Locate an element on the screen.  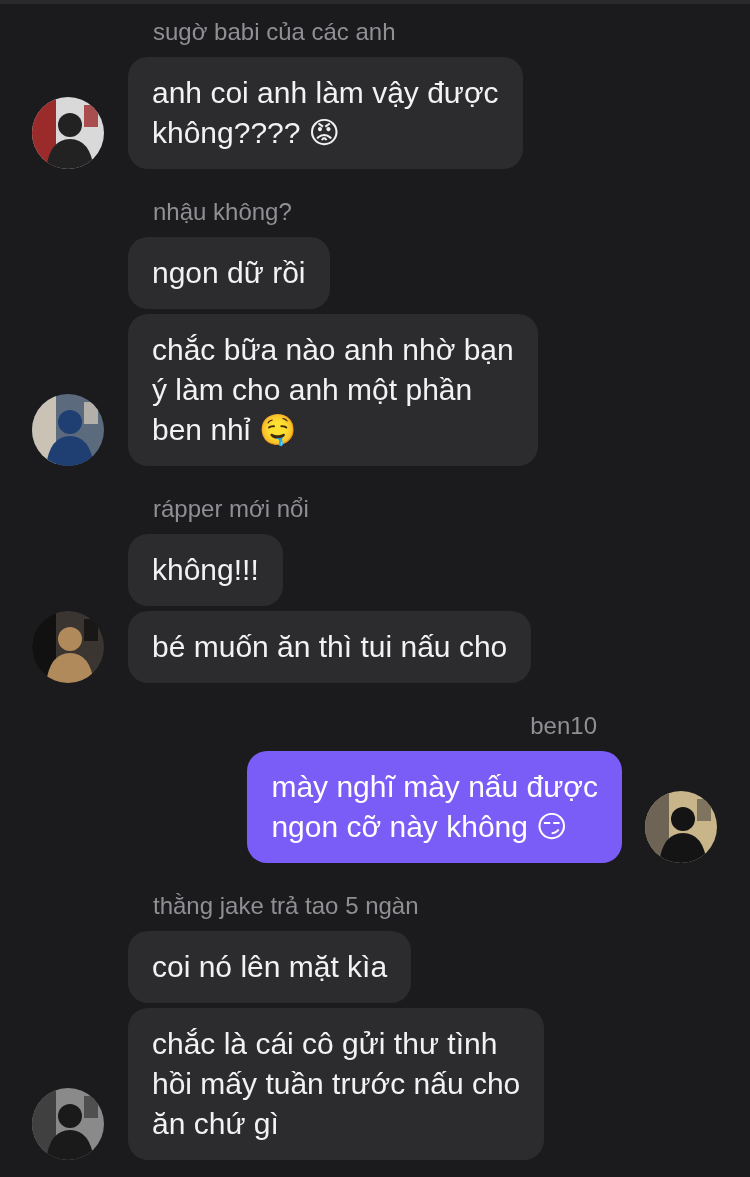
message-bubble: bé muốn ăn thì tui nấu cho is located at coordinates (330, 647).